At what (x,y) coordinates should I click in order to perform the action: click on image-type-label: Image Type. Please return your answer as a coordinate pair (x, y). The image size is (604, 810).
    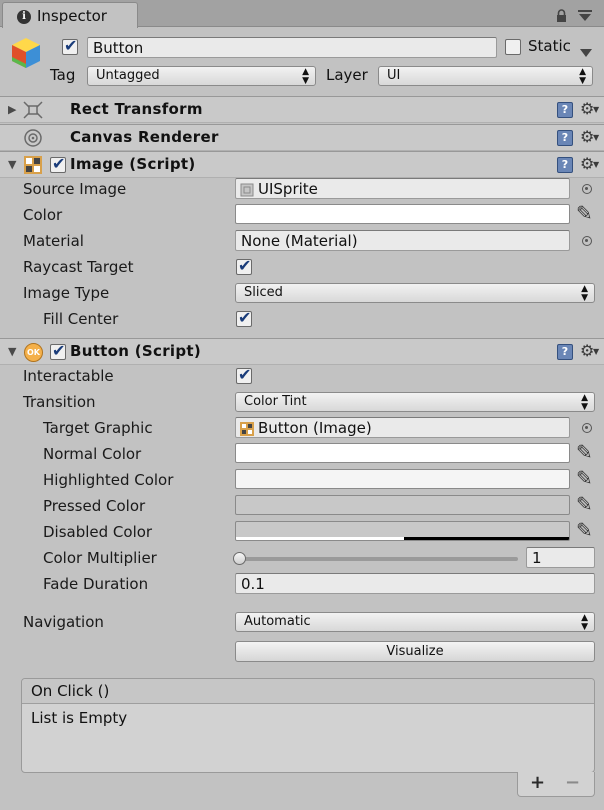
    Looking at the image, I should click on (66, 293).